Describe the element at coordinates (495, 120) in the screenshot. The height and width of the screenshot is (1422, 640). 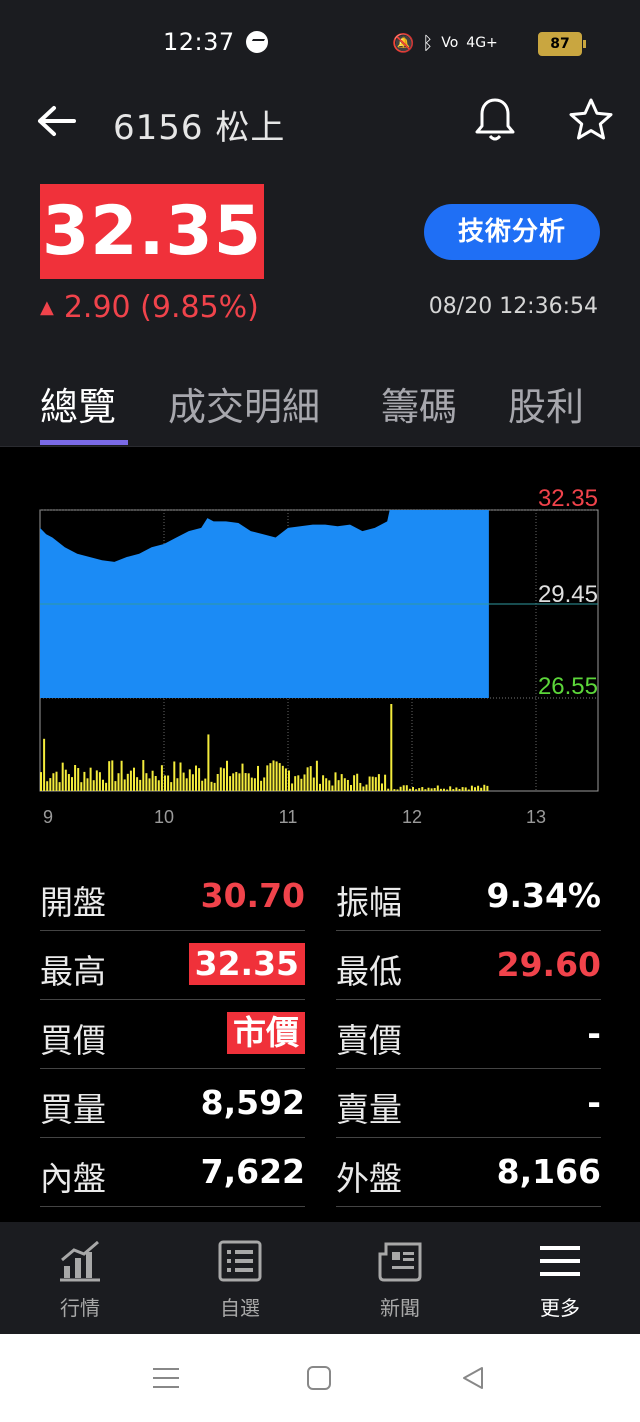
I see `bell-icon` at that location.